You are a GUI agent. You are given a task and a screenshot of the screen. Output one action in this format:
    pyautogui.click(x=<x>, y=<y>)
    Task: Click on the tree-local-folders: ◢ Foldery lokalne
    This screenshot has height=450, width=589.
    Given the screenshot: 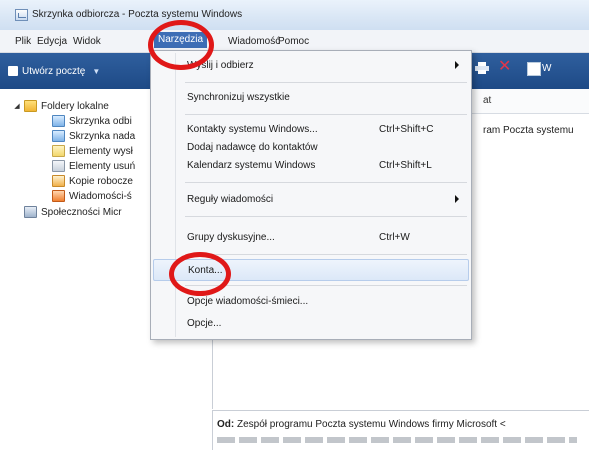 What is the action you would take?
    pyautogui.click(x=61, y=106)
    